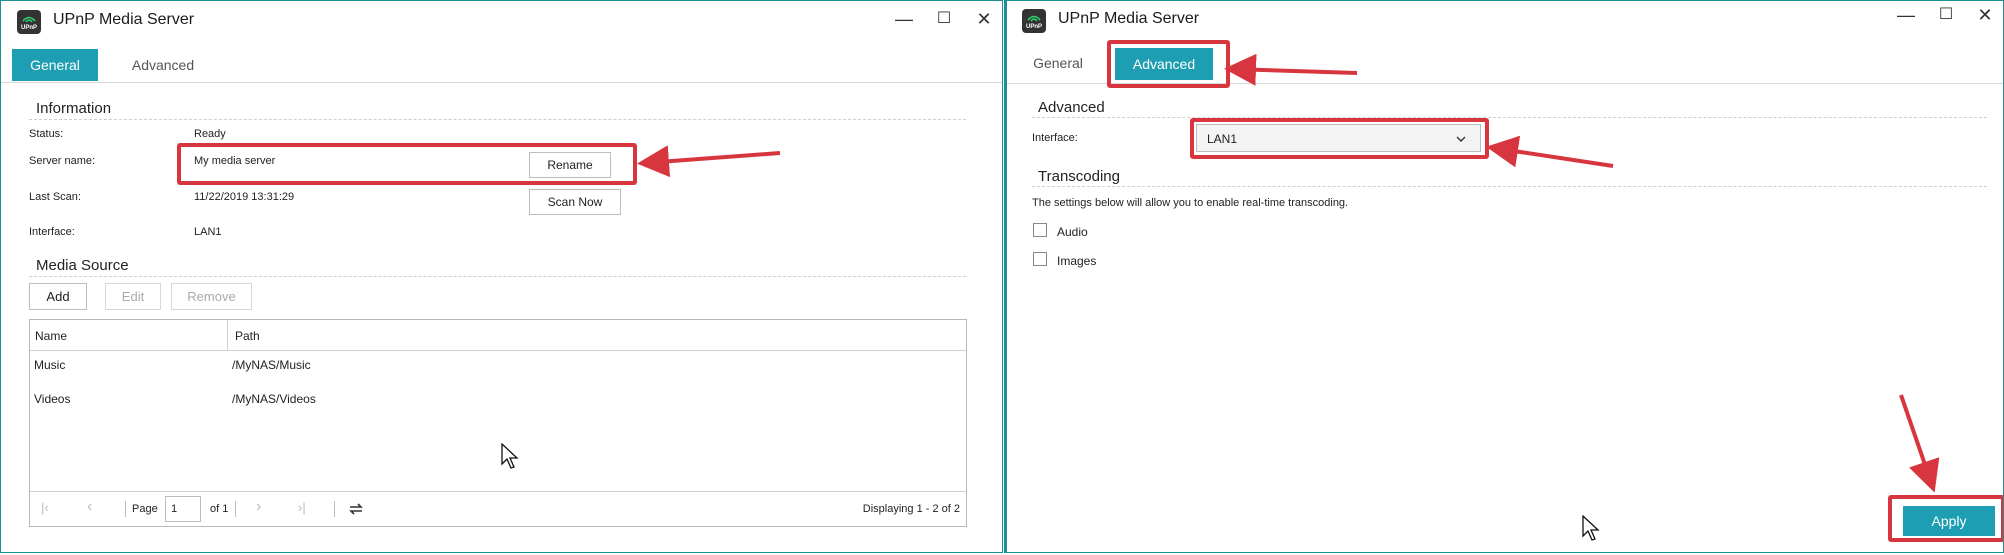 This screenshot has width=2004, height=555. What do you see at coordinates (911, 509) in the screenshot?
I see `displaying-count: Displaying 1 - 2 of 2` at bounding box center [911, 509].